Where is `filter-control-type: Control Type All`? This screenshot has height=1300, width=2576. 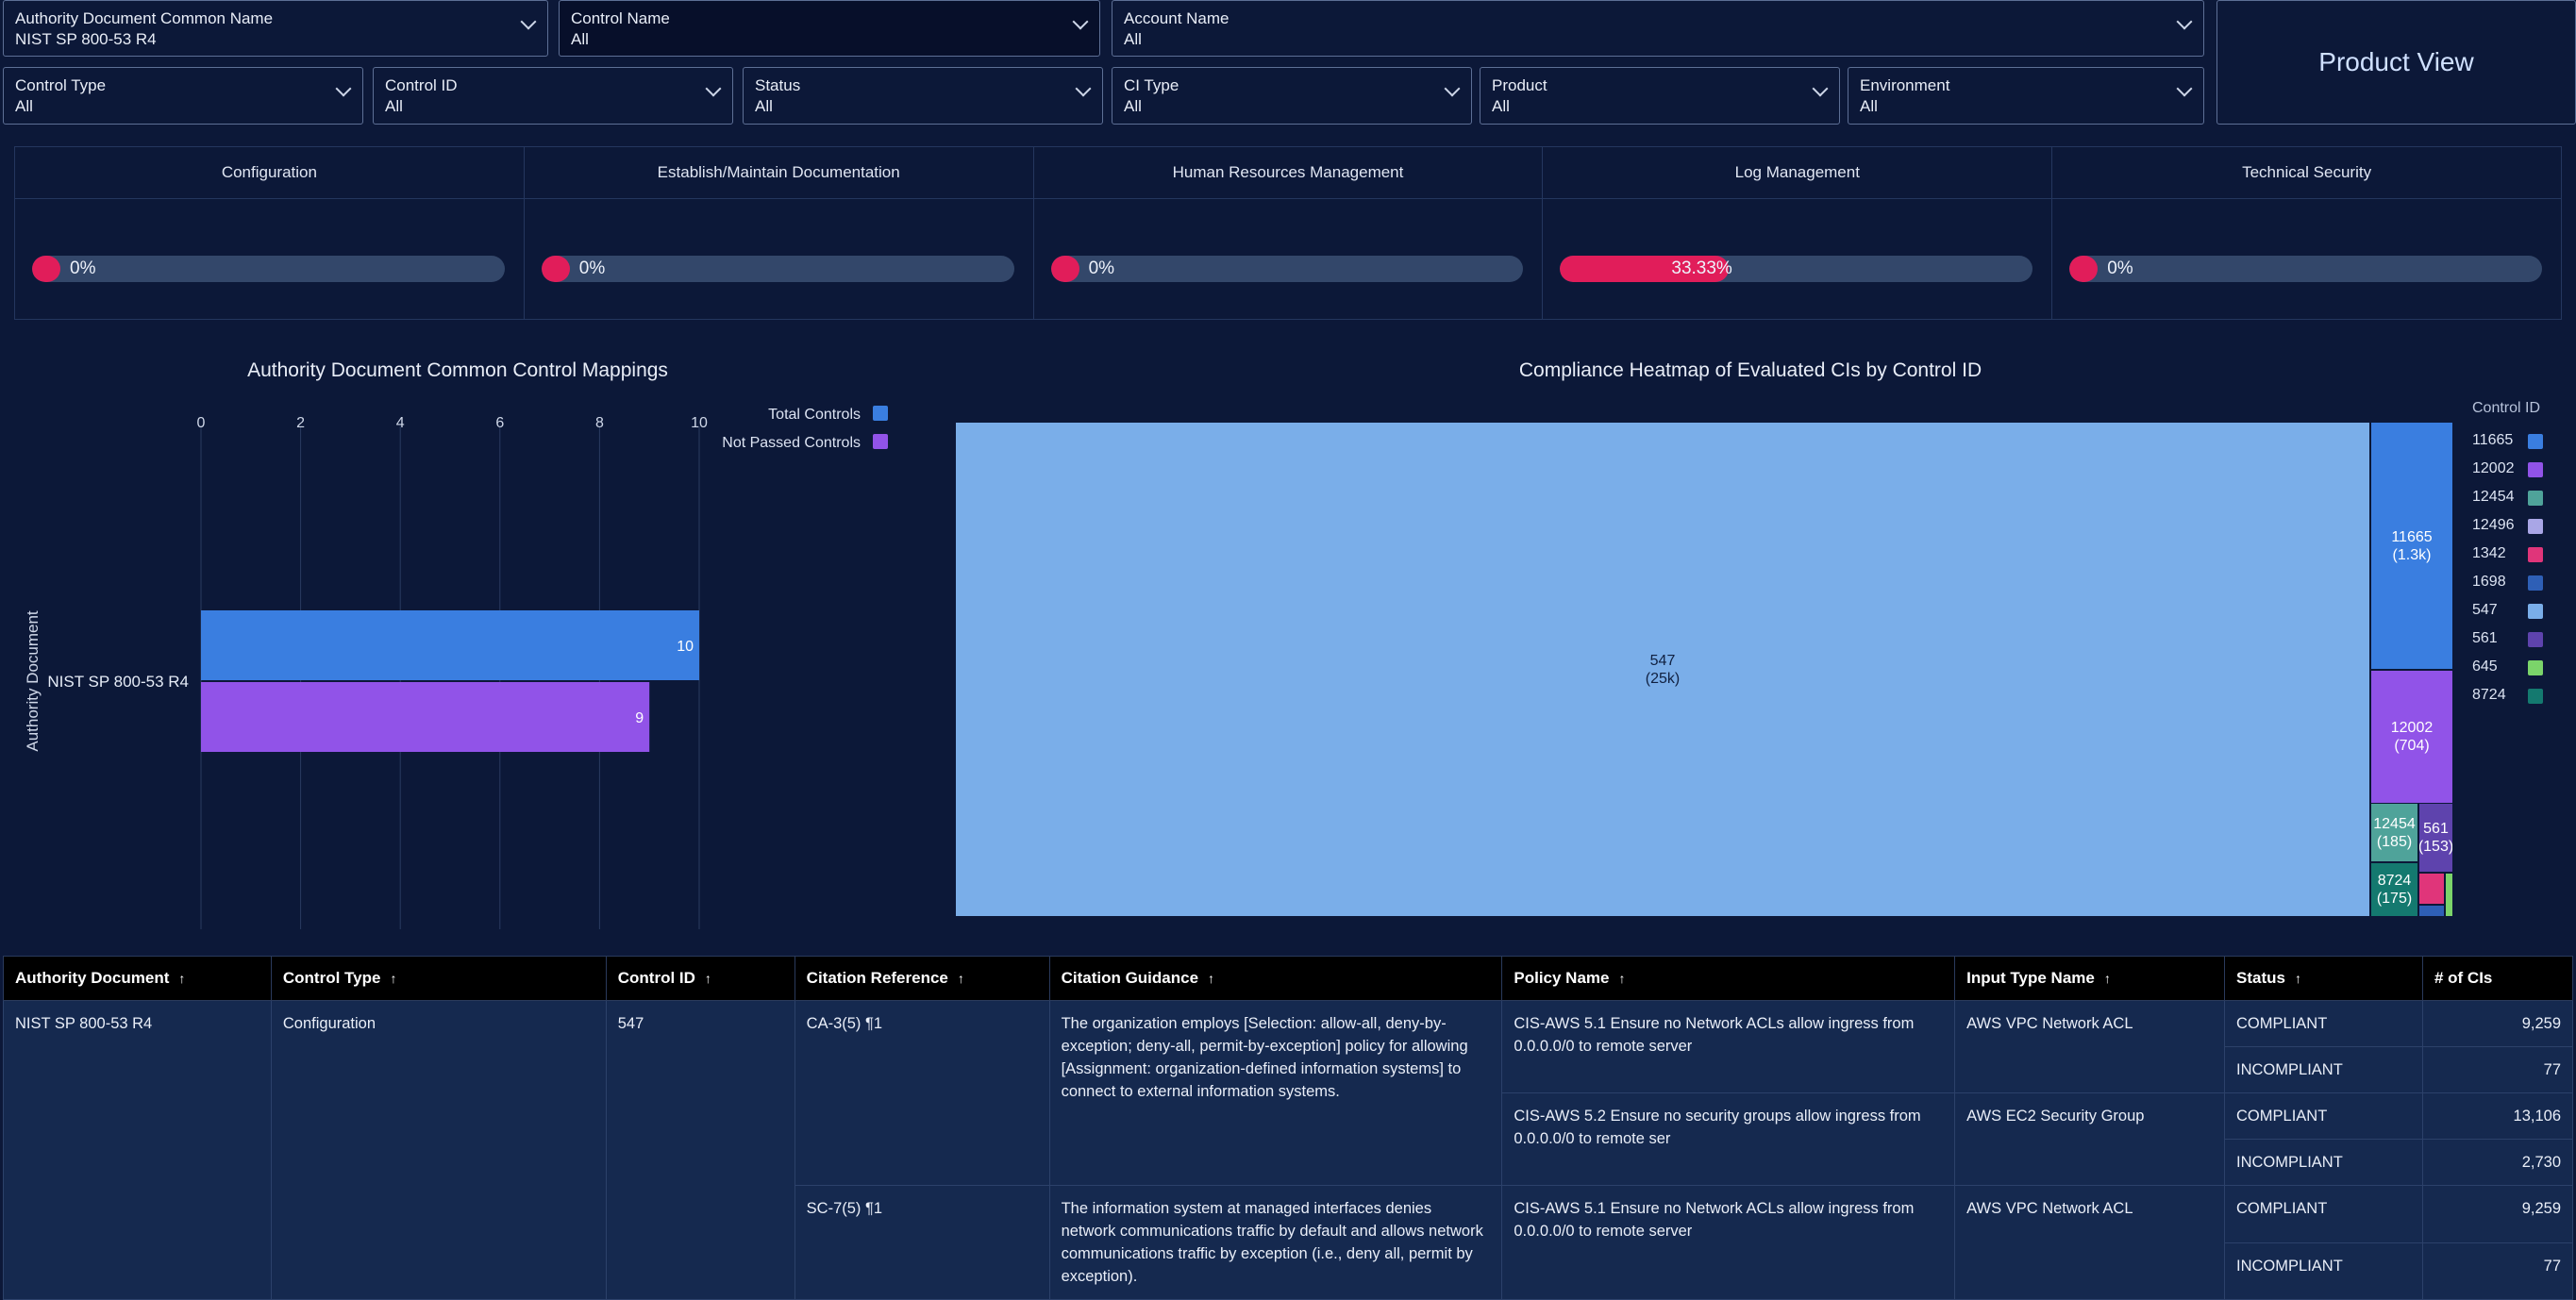
filter-control-type: Control Type All is located at coordinates (183, 96).